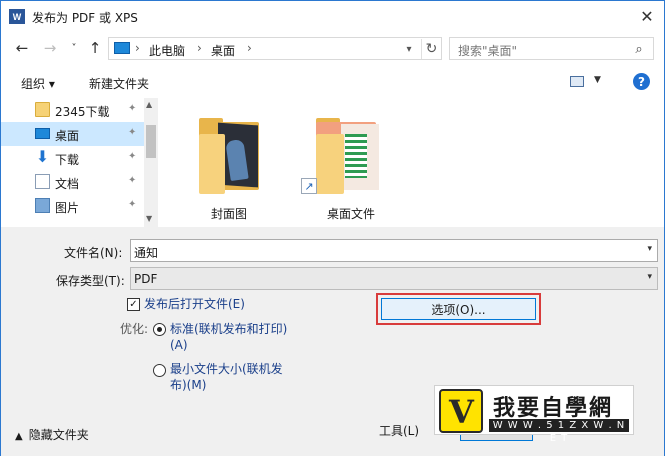 The height and width of the screenshot is (456, 665). I want to click on optimize-minimum-radio, so click(159, 370).